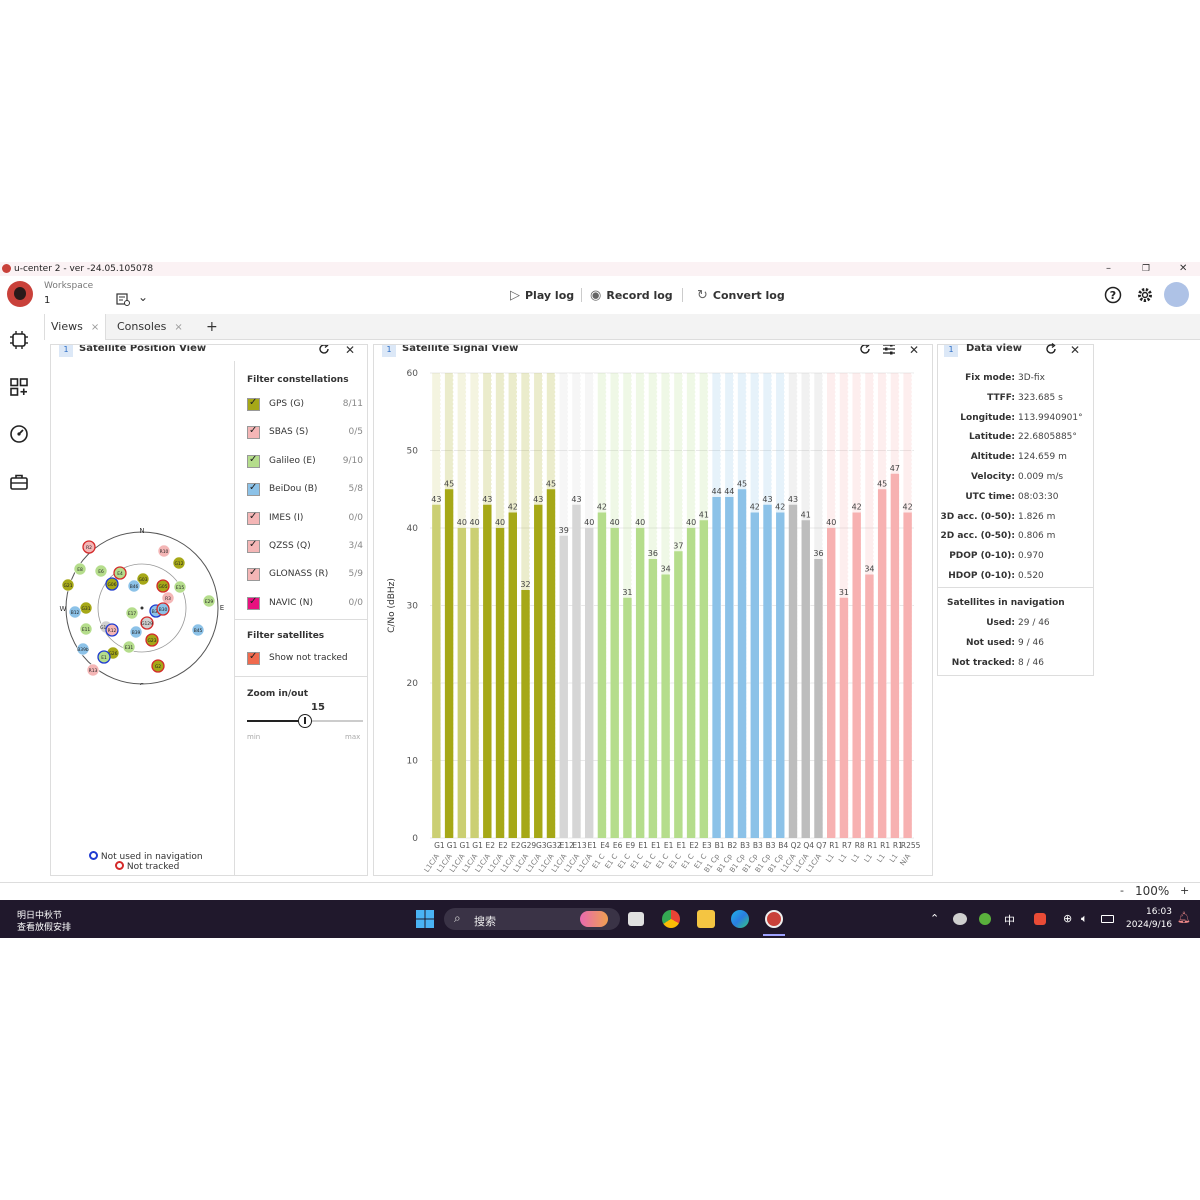 This screenshot has width=1200, height=1200. Describe the element at coordinates (123, 299) in the screenshot. I see `workspace-save-icon` at that location.